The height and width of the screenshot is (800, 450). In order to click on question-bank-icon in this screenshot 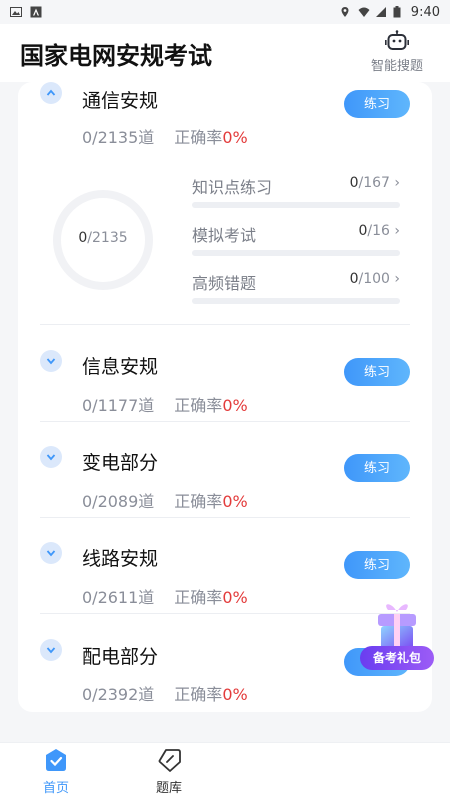, I will do `click(169, 760)`.